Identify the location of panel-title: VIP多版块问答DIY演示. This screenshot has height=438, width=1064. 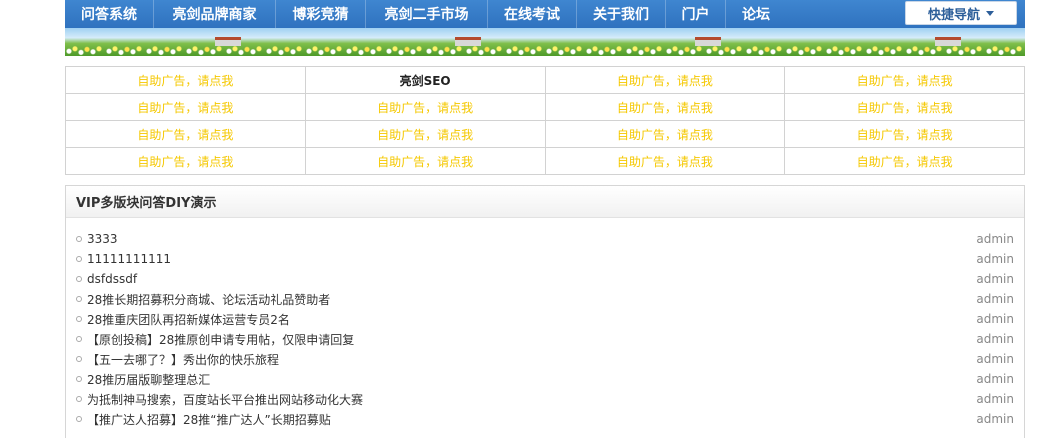
(545, 202).